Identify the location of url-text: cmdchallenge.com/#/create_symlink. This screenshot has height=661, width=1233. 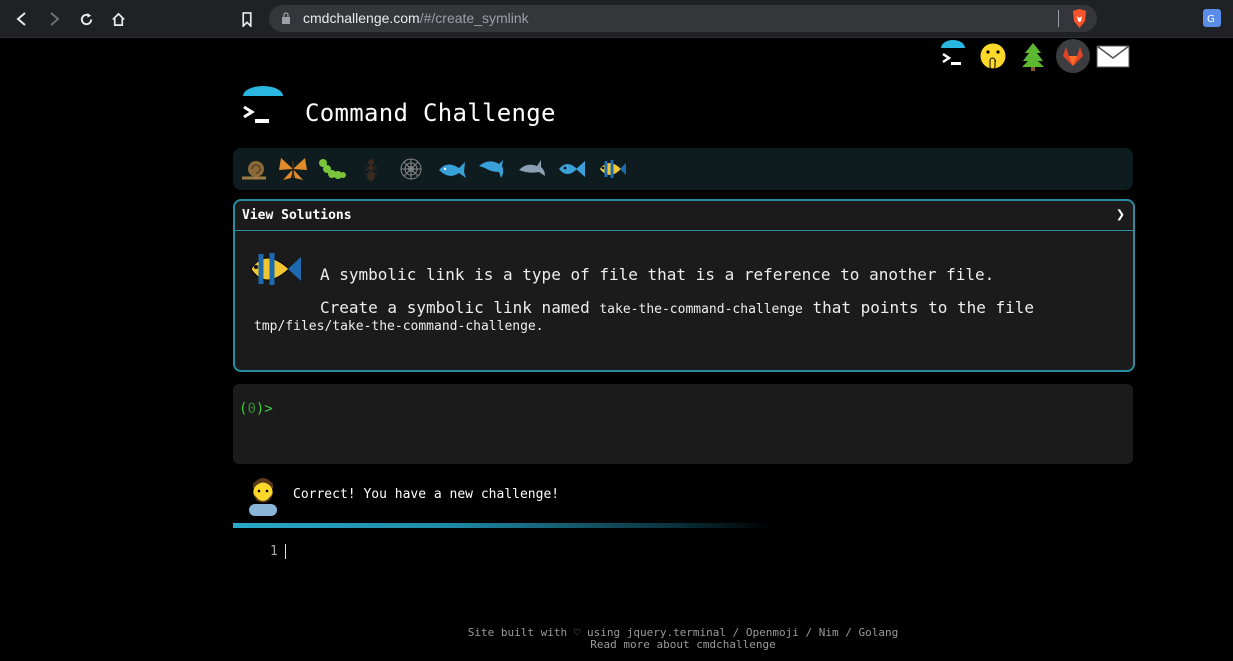
(416, 18).